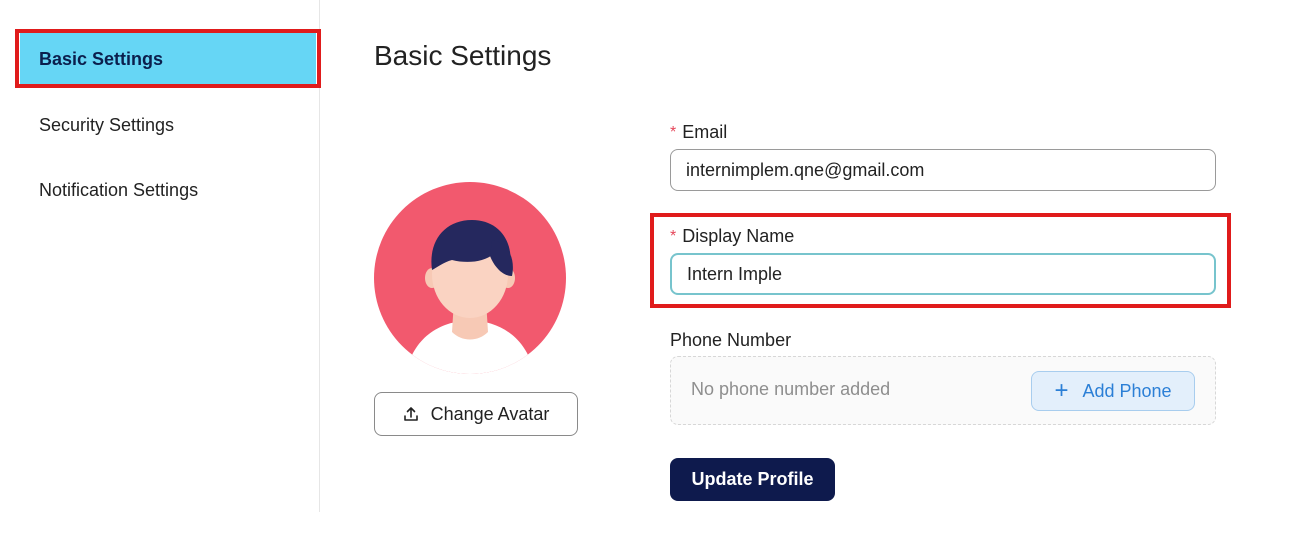  What do you see at coordinates (1127, 390) in the screenshot?
I see `add-phone-label: Add Phone` at bounding box center [1127, 390].